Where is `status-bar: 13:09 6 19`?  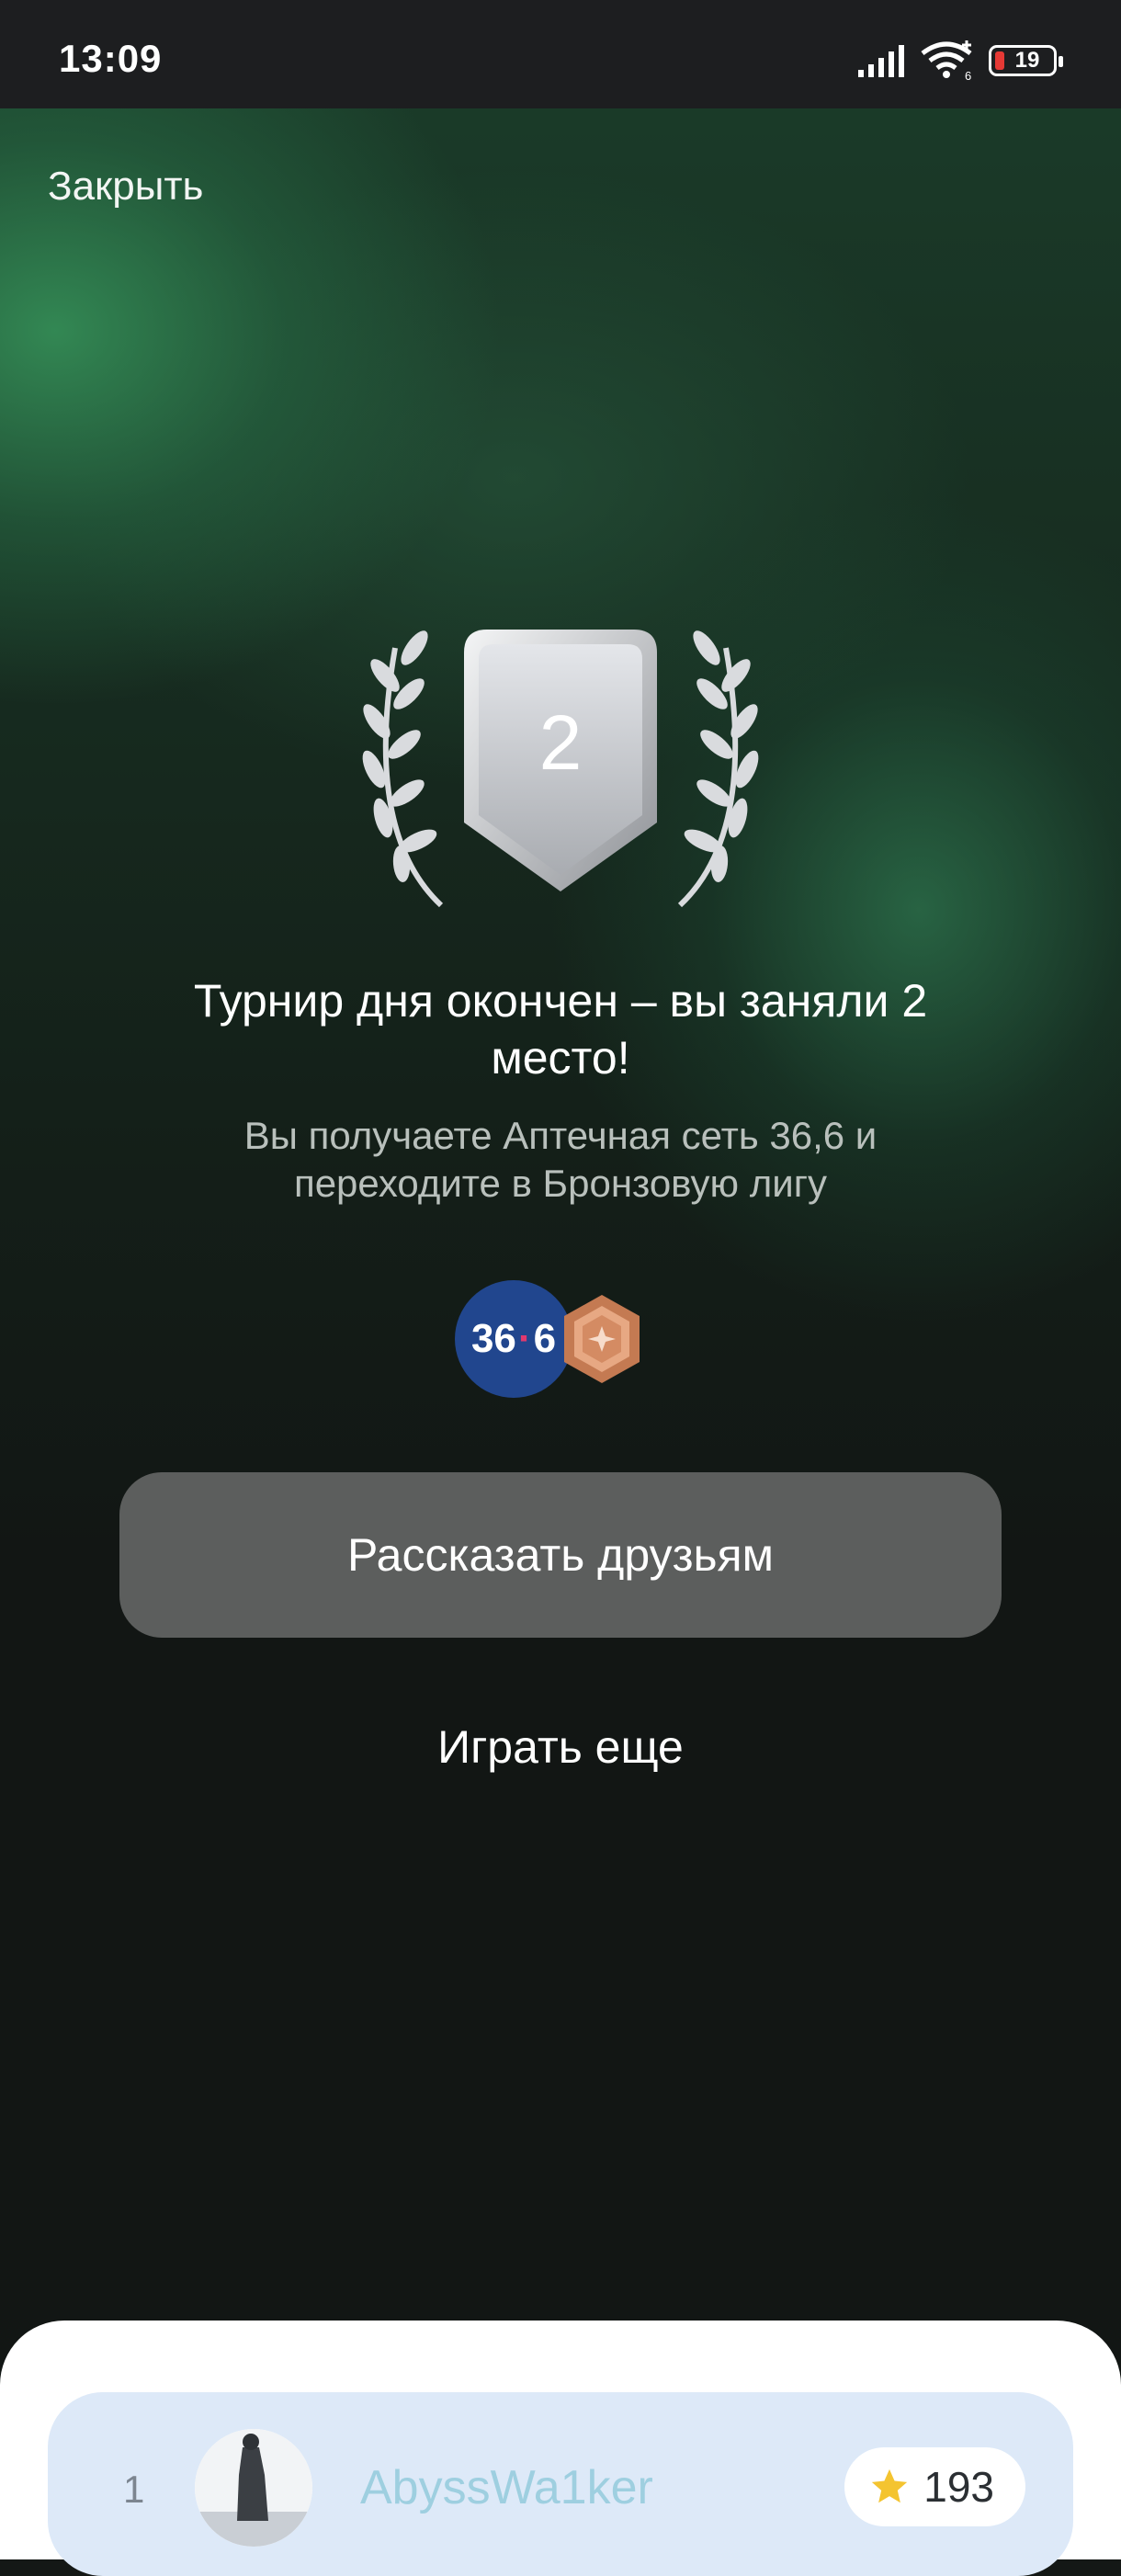
status-bar: 13:09 6 19 is located at coordinates (560, 54).